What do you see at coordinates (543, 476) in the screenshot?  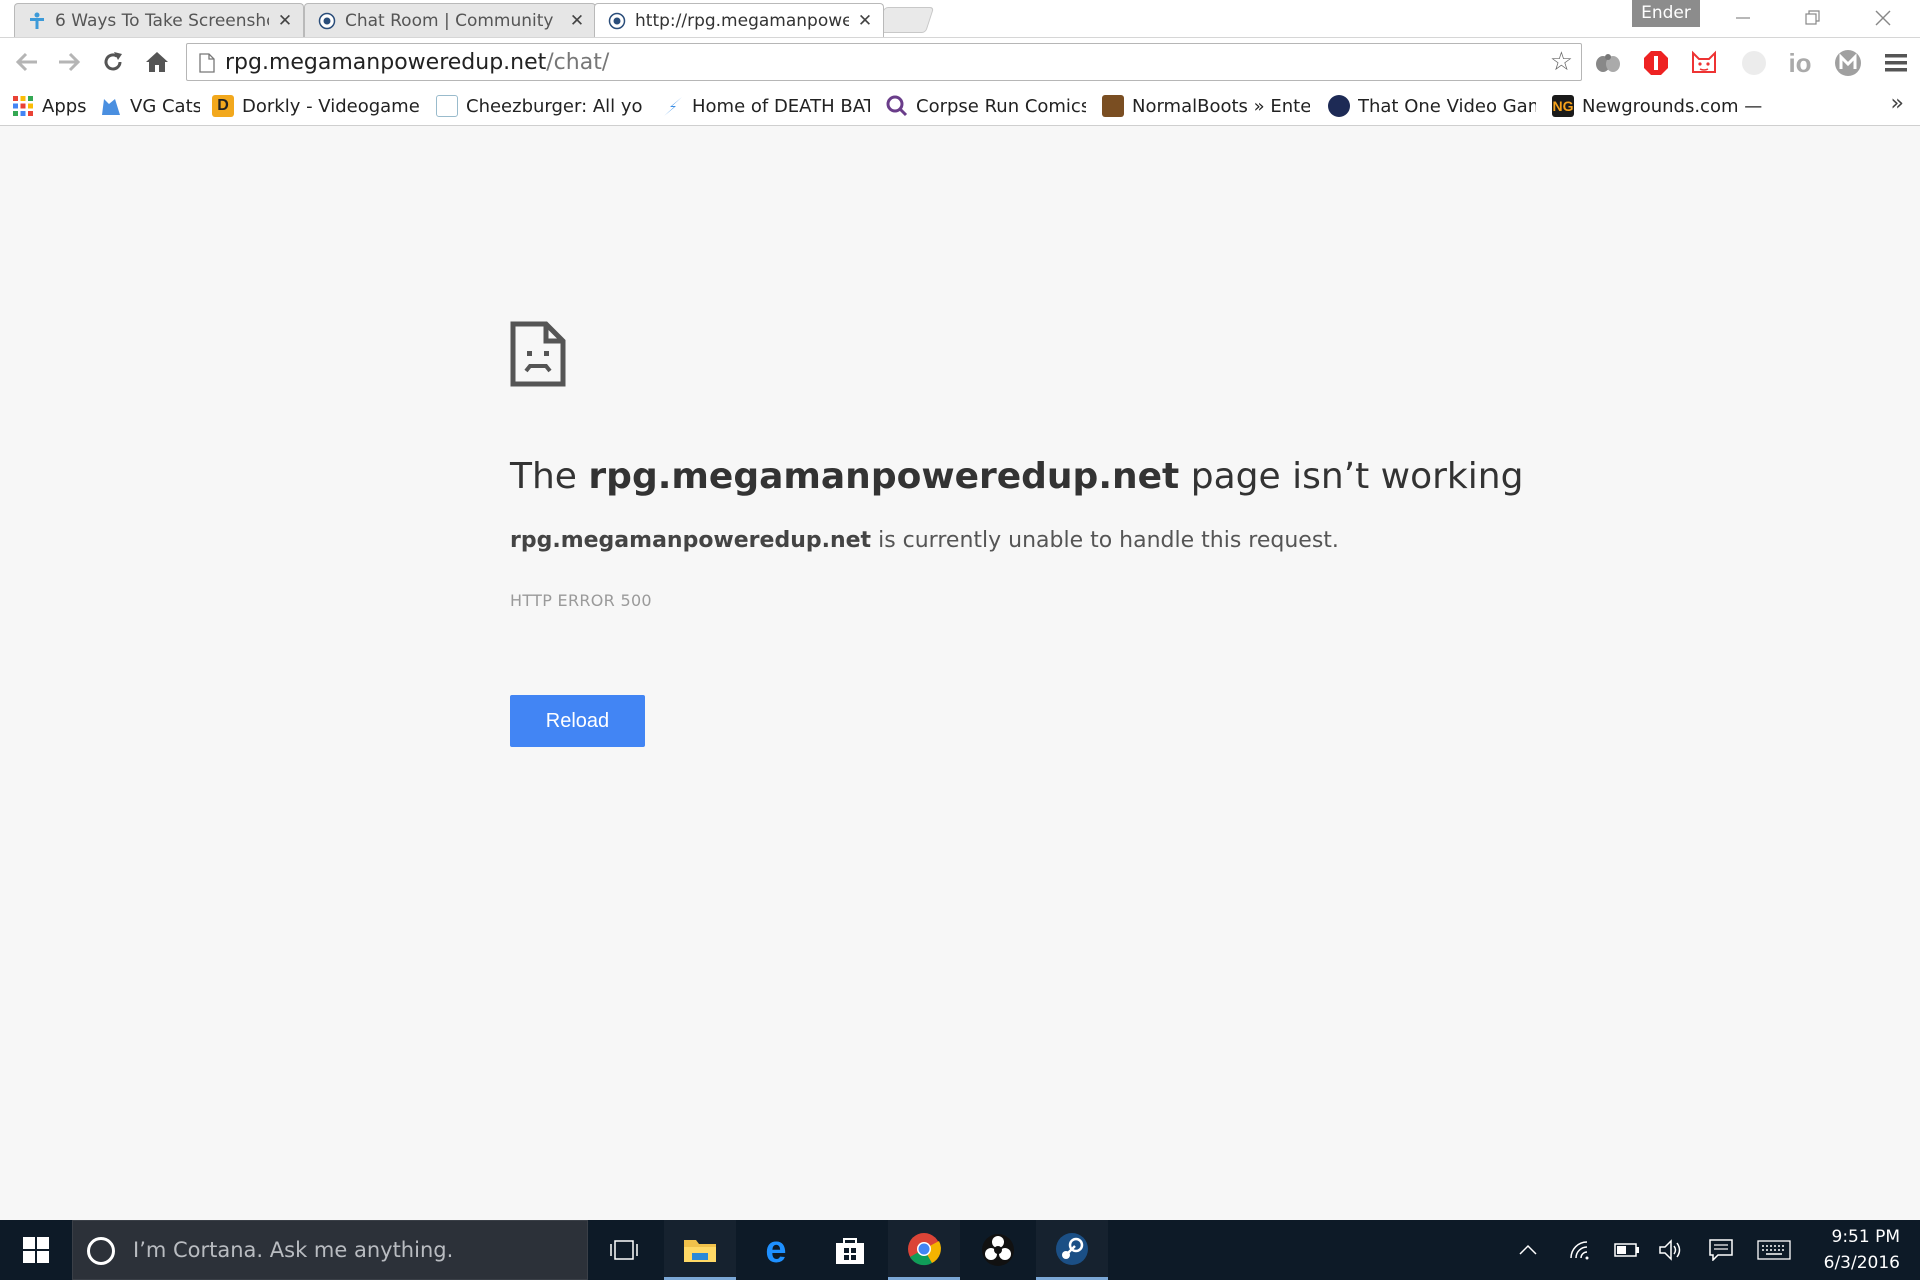 I see `heading-prefix: The` at bounding box center [543, 476].